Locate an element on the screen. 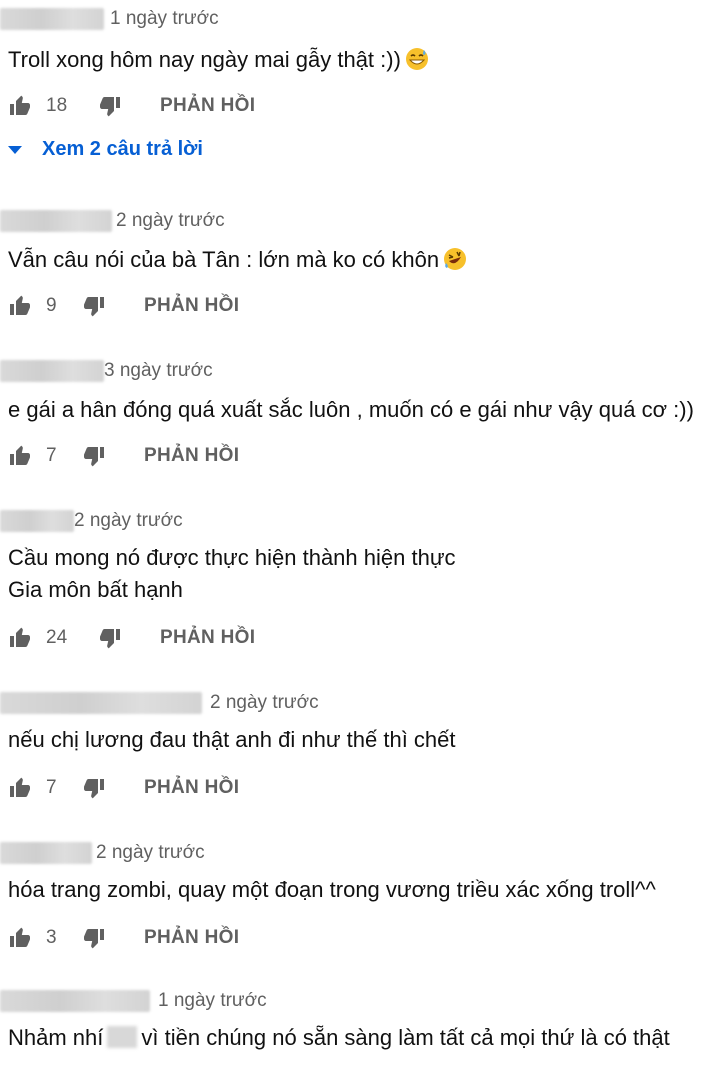 This screenshot has width=710, height=1077. view-replies-button: Xem 2 câu trả lời is located at coordinates (105, 149).